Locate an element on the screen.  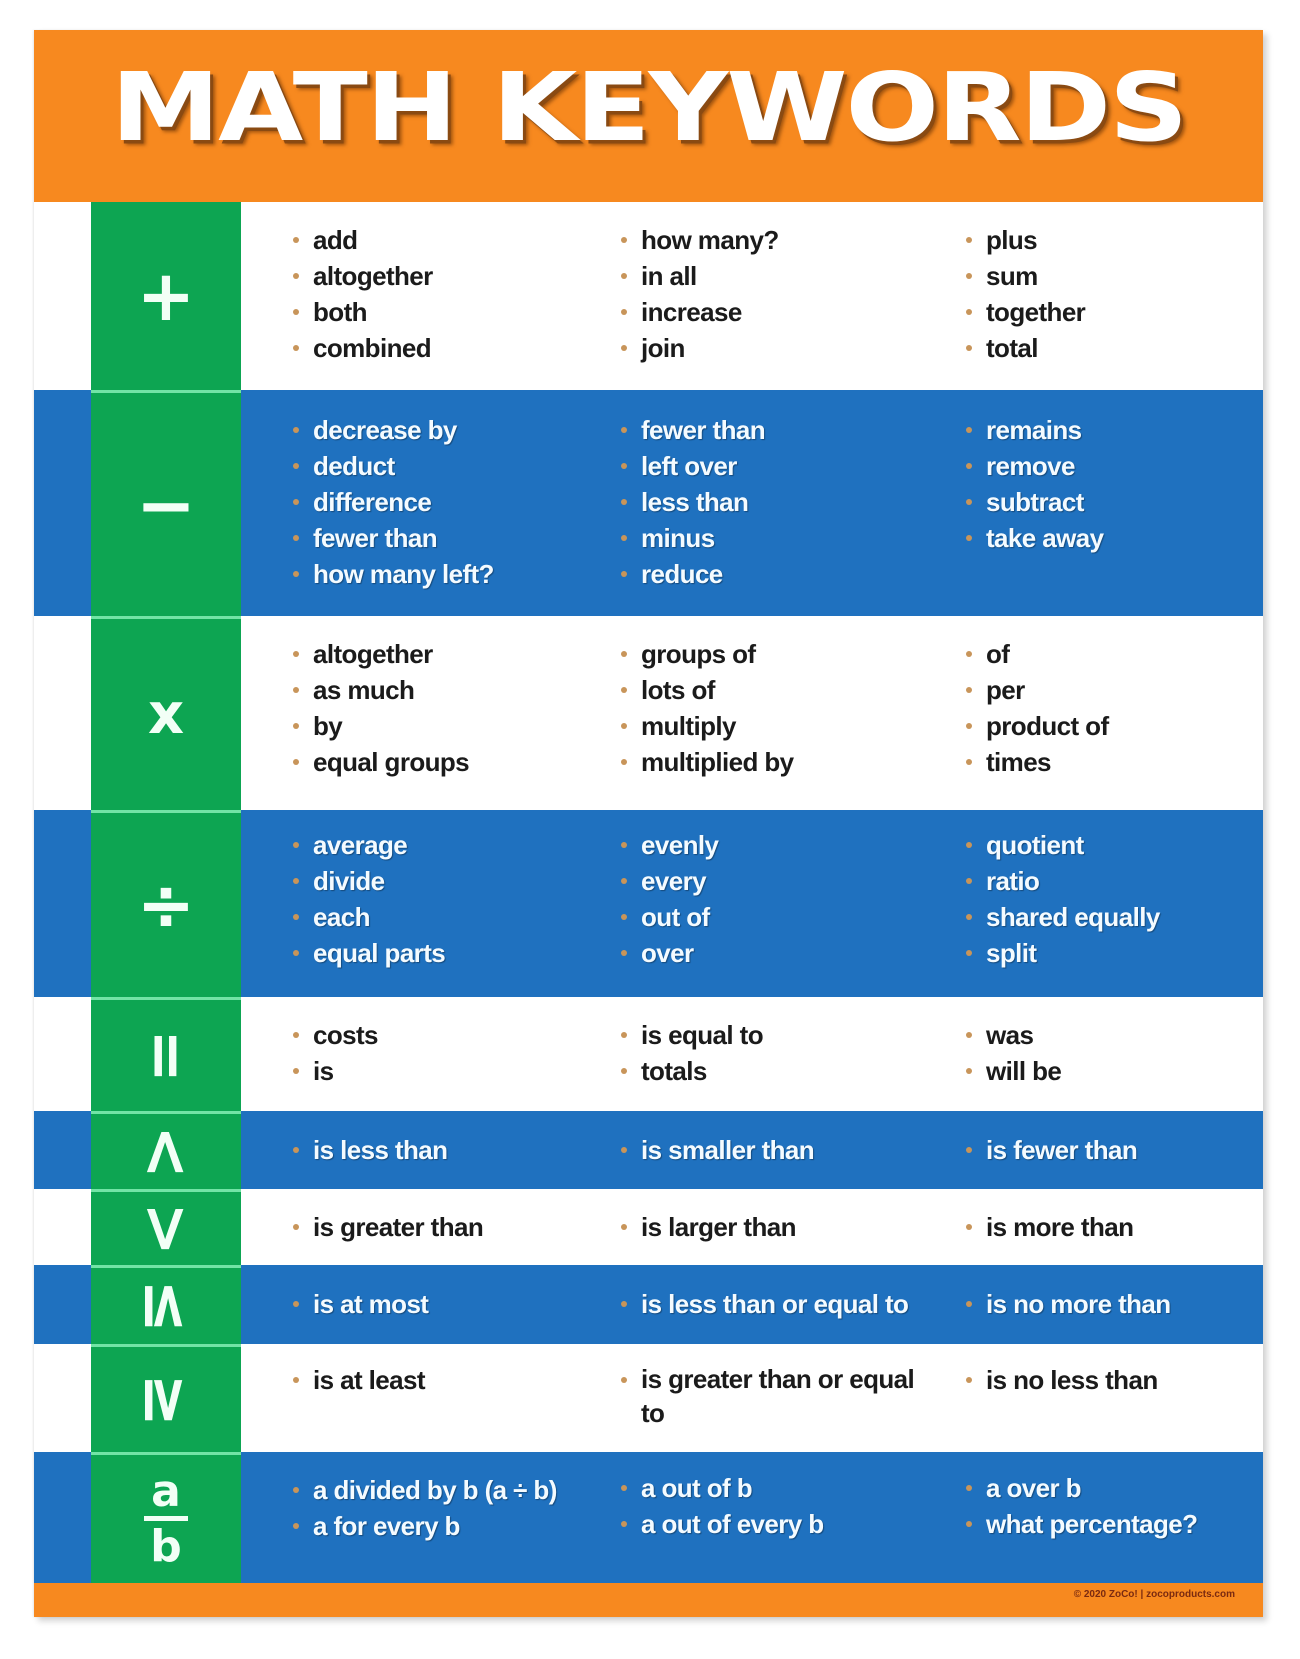
symbol-cell-fraction: a b is located at coordinates (166, 1517).